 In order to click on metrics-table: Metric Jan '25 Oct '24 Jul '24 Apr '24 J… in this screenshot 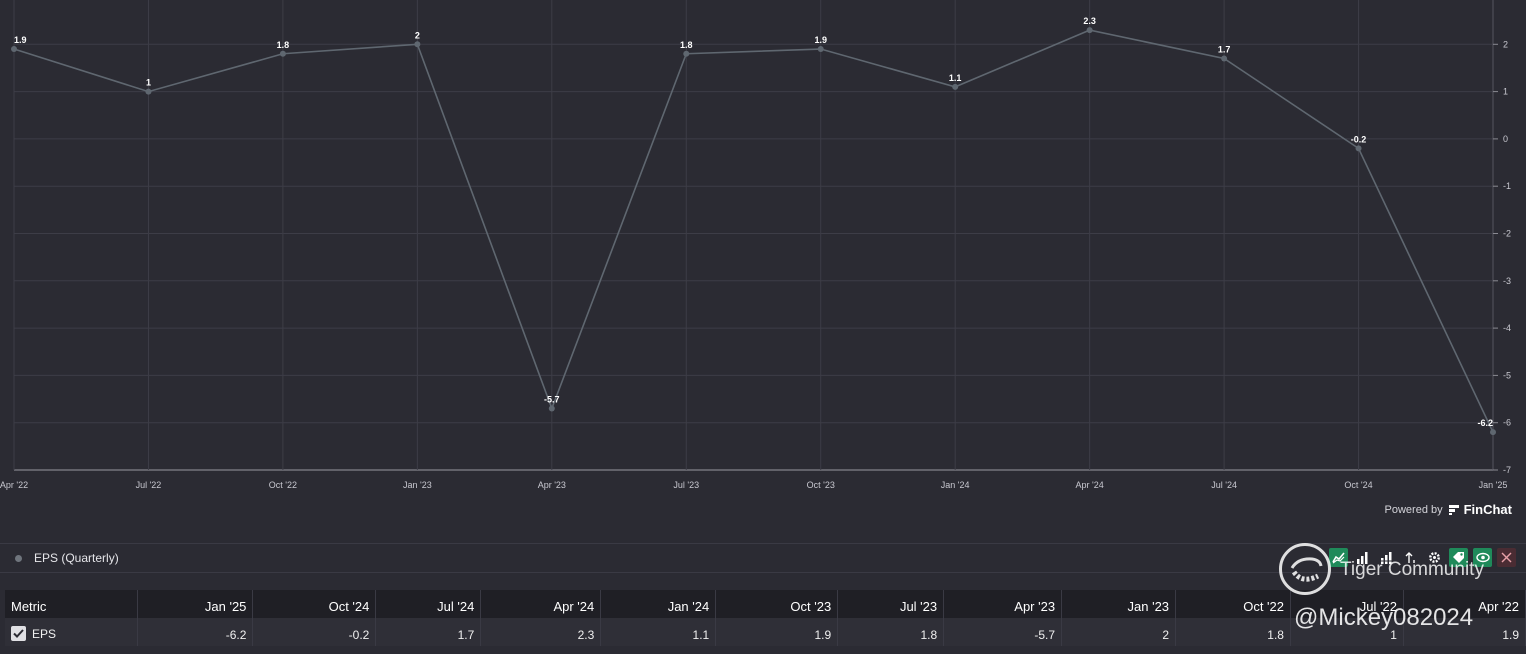, I will do `click(765, 618)`.